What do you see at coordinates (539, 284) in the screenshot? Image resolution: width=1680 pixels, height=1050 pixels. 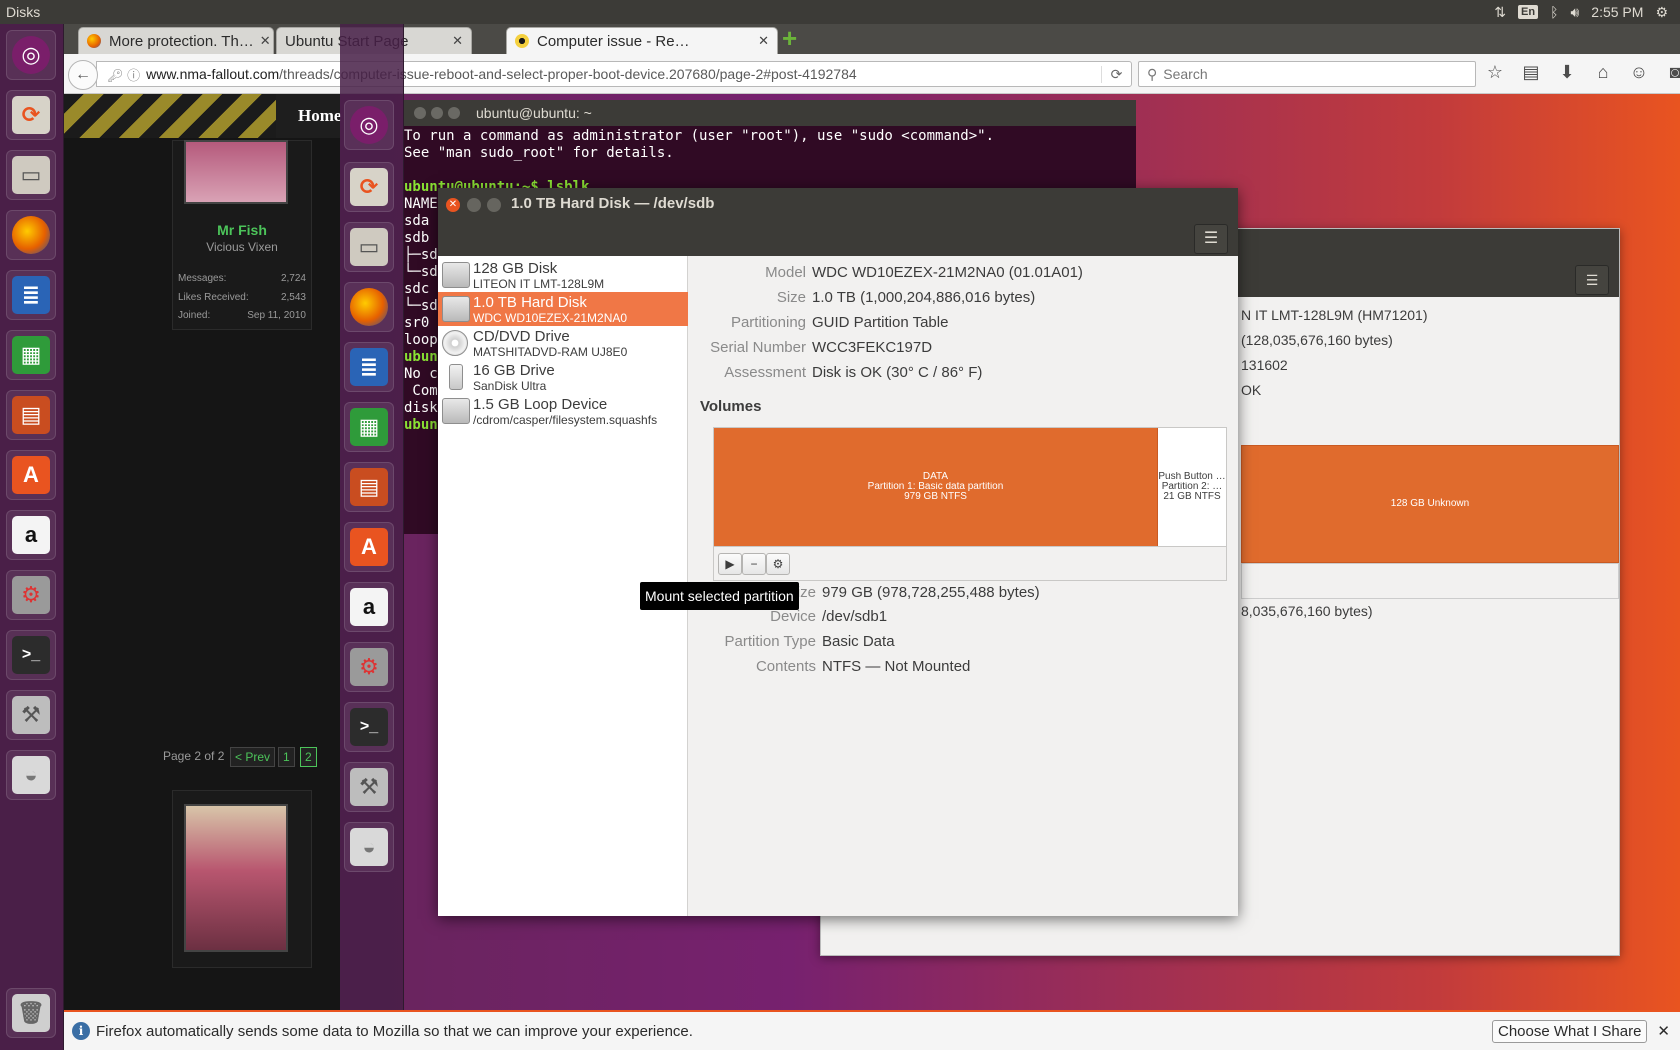 I see `device-model: LITEON IT LMT-128L9M` at bounding box center [539, 284].